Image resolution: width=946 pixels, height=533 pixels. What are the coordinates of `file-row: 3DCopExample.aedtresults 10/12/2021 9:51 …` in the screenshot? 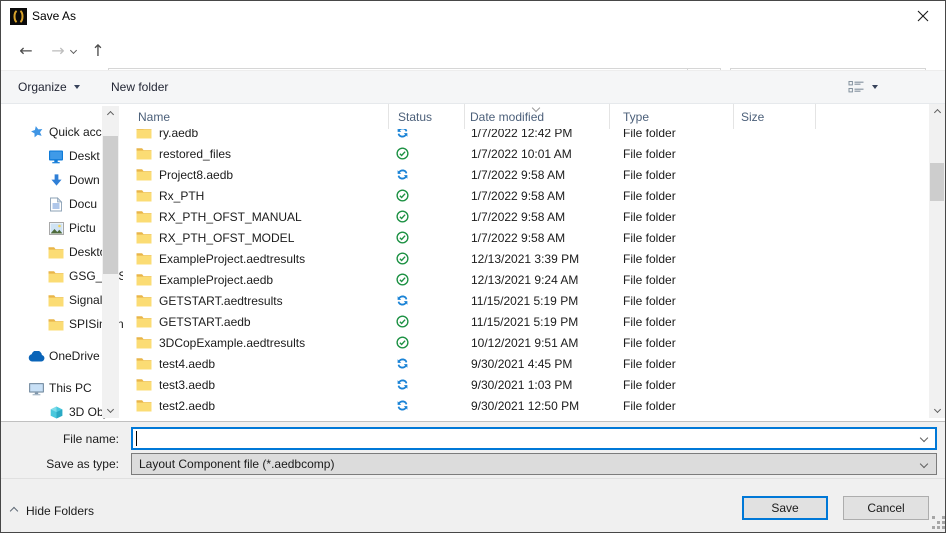 It's located at (527, 342).